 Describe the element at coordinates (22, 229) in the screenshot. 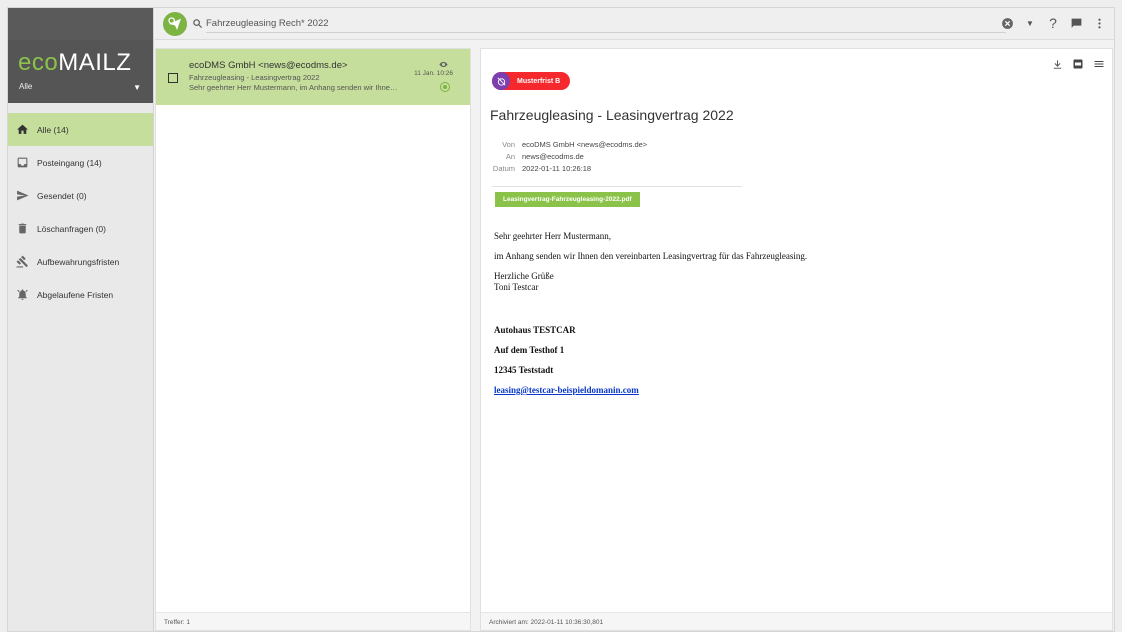

I see `trash-icon` at that location.